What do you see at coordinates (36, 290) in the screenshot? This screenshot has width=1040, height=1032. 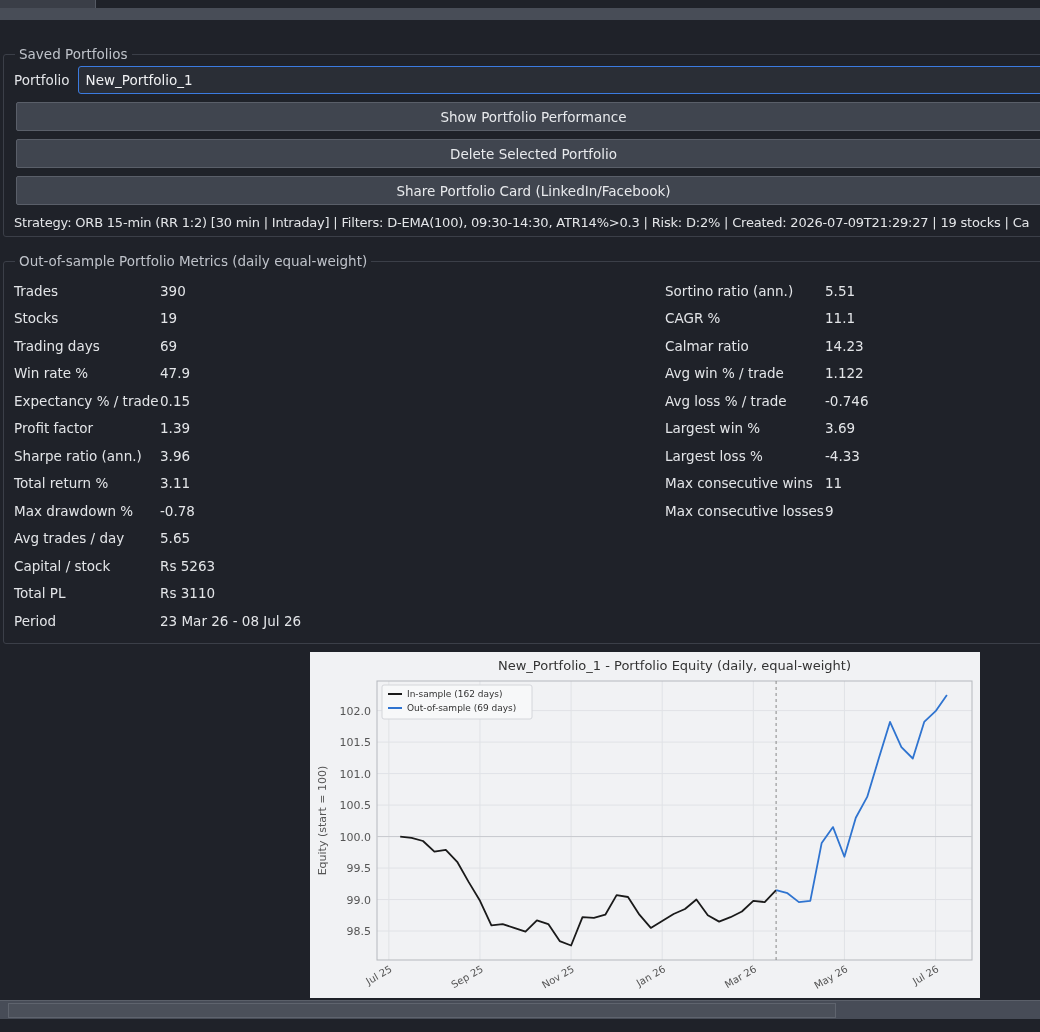 I see `metric-label: Trades` at bounding box center [36, 290].